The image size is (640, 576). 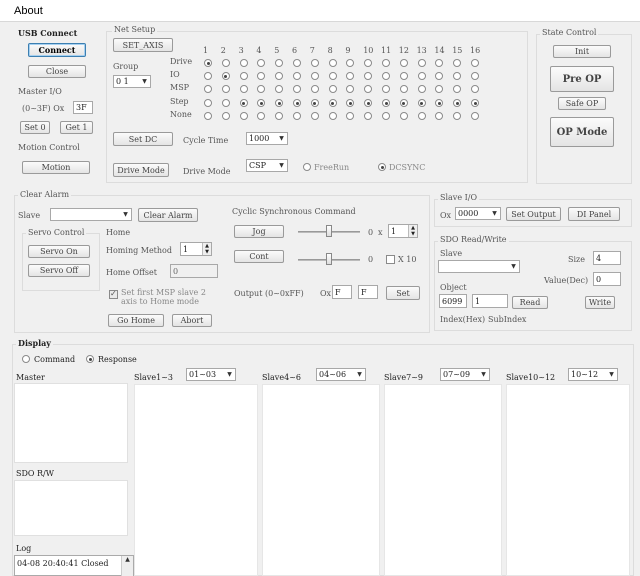 What do you see at coordinates (475, 76) in the screenshot?
I see `axis-16-row-1-radio` at bounding box center [475, 76].